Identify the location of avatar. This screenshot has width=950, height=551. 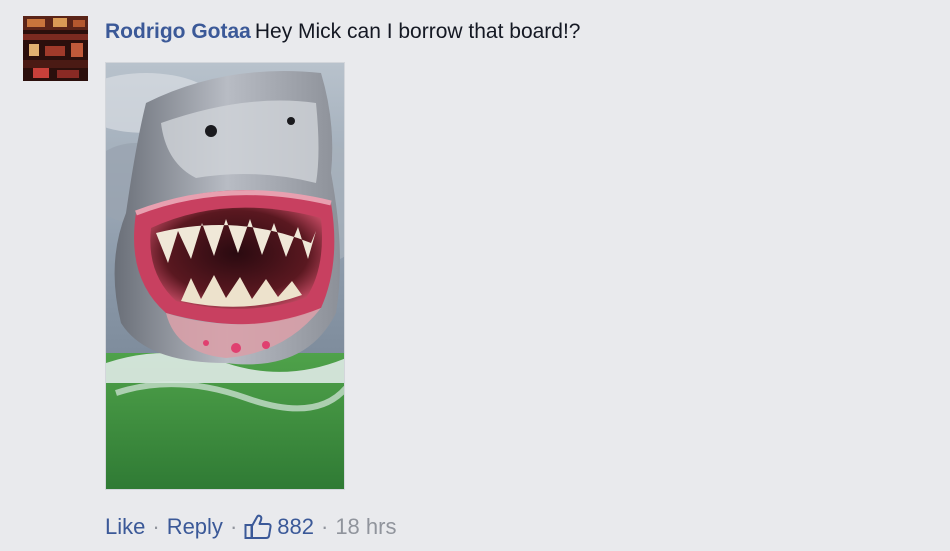
(55, 48).